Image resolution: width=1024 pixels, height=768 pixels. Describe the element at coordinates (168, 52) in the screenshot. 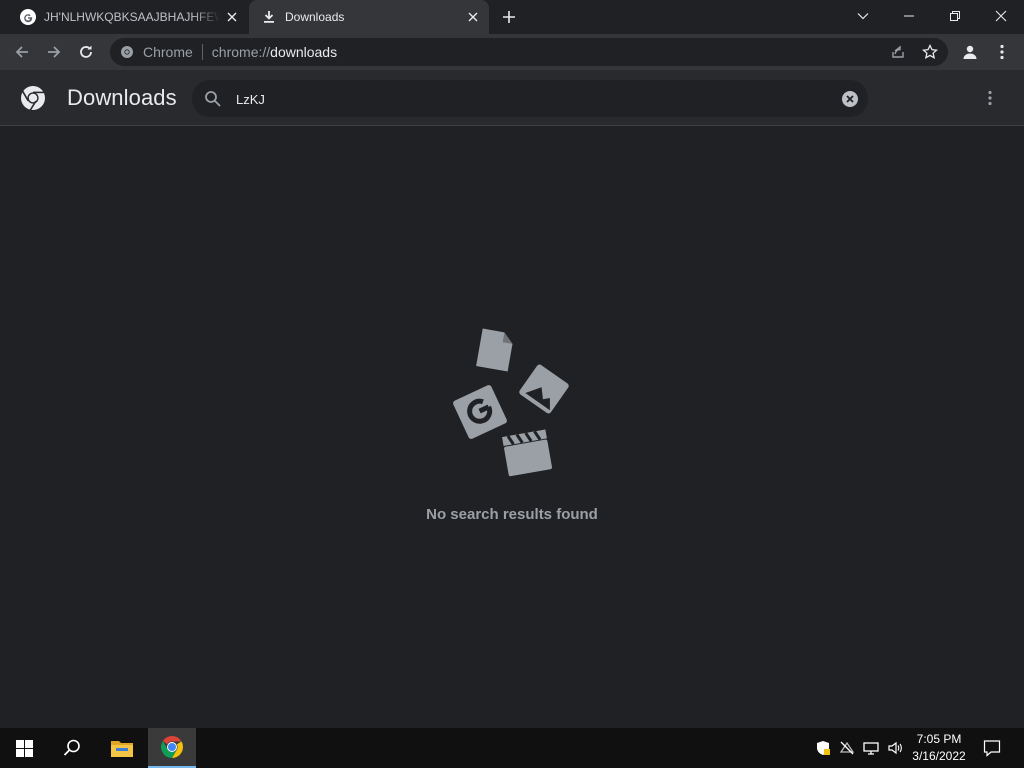

I see `site-chip-label: Chrome` at that location.